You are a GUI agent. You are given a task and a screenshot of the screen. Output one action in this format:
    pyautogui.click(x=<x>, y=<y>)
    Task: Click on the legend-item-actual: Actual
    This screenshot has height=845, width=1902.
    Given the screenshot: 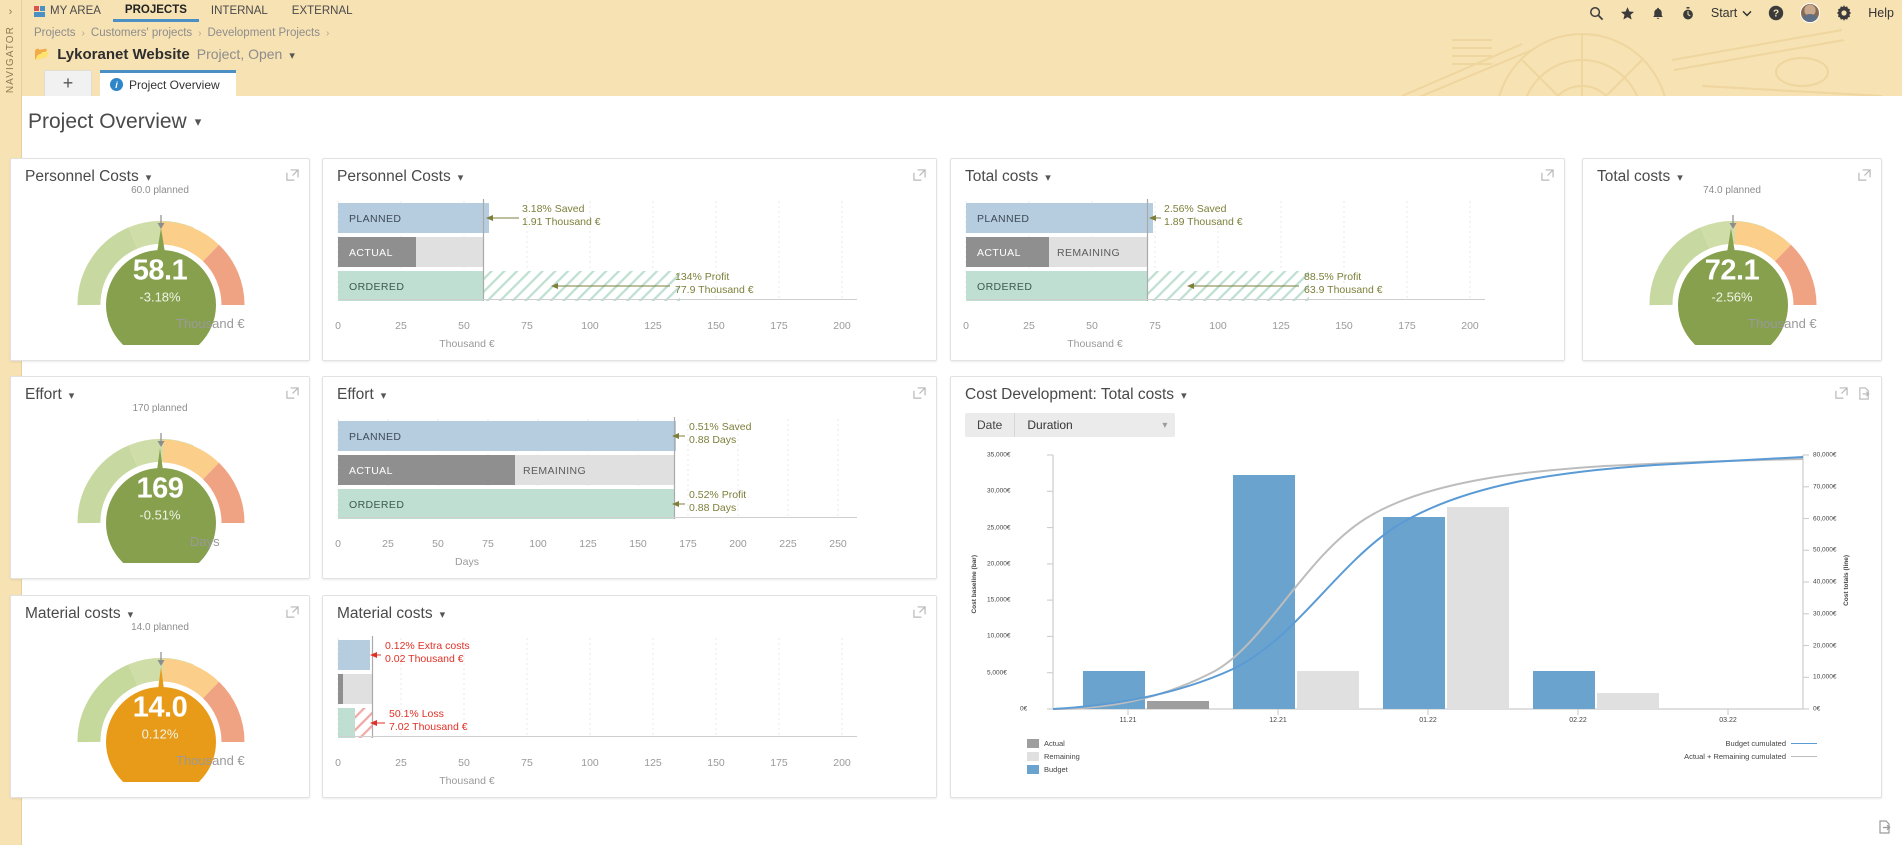 What is the action you would take?
    pyautogui.click(x=1046, y=743)
    